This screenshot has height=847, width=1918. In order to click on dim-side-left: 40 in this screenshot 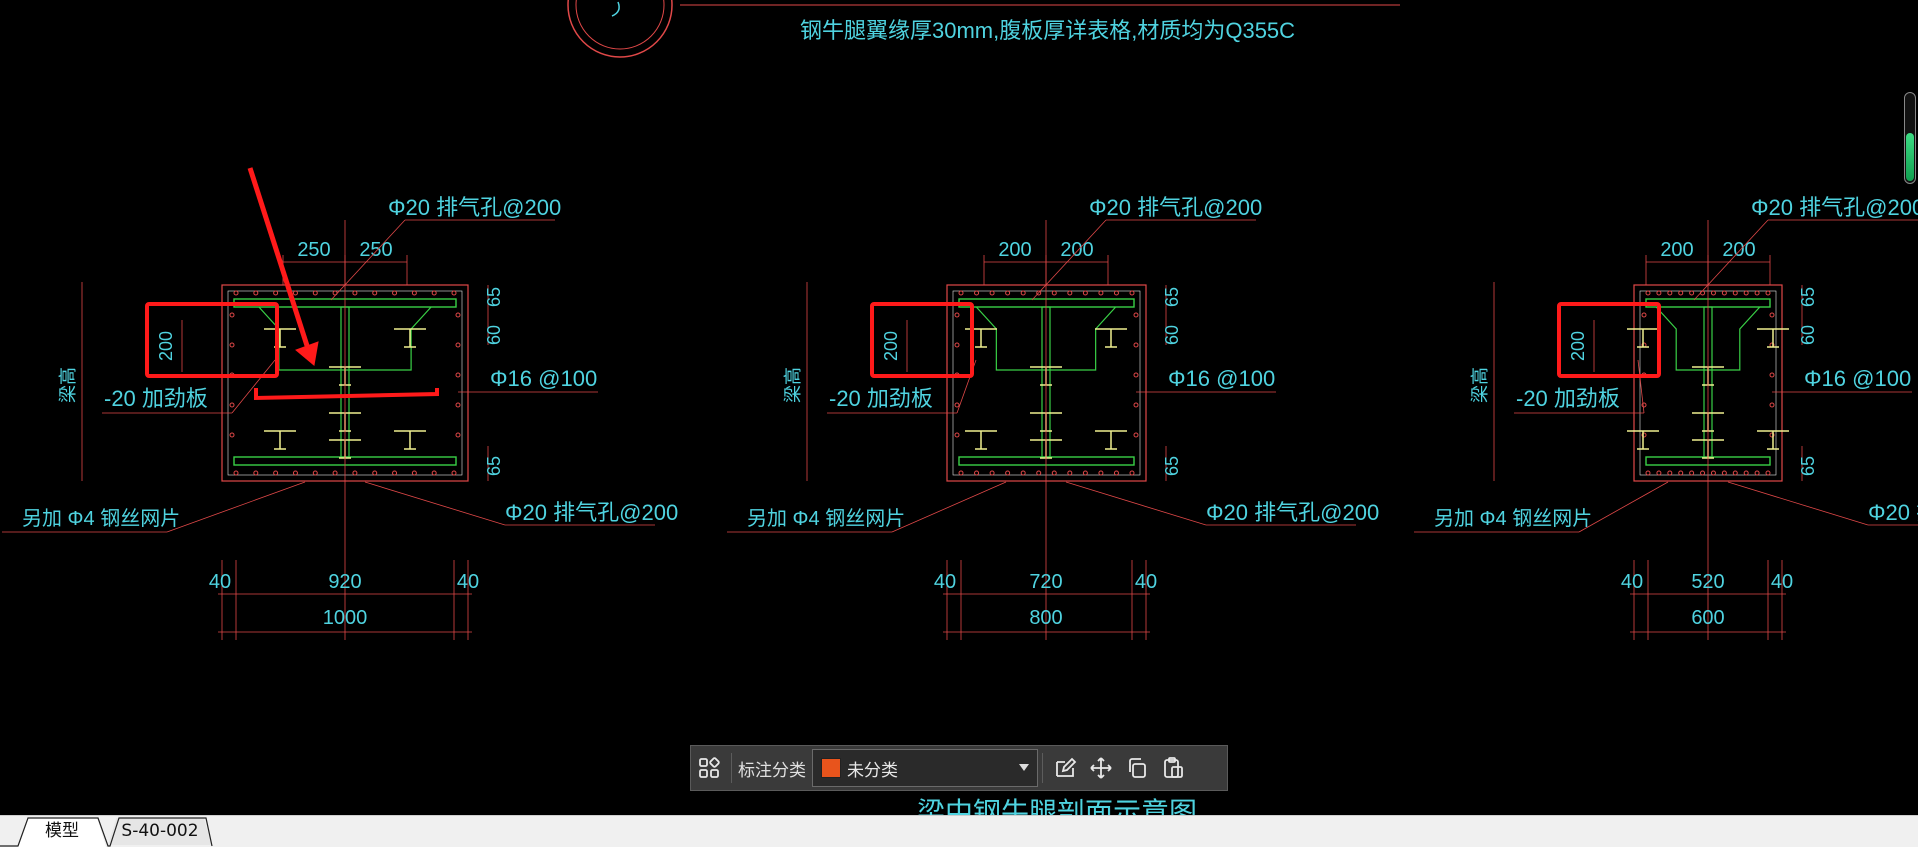, I will do `click(220, 582)`.